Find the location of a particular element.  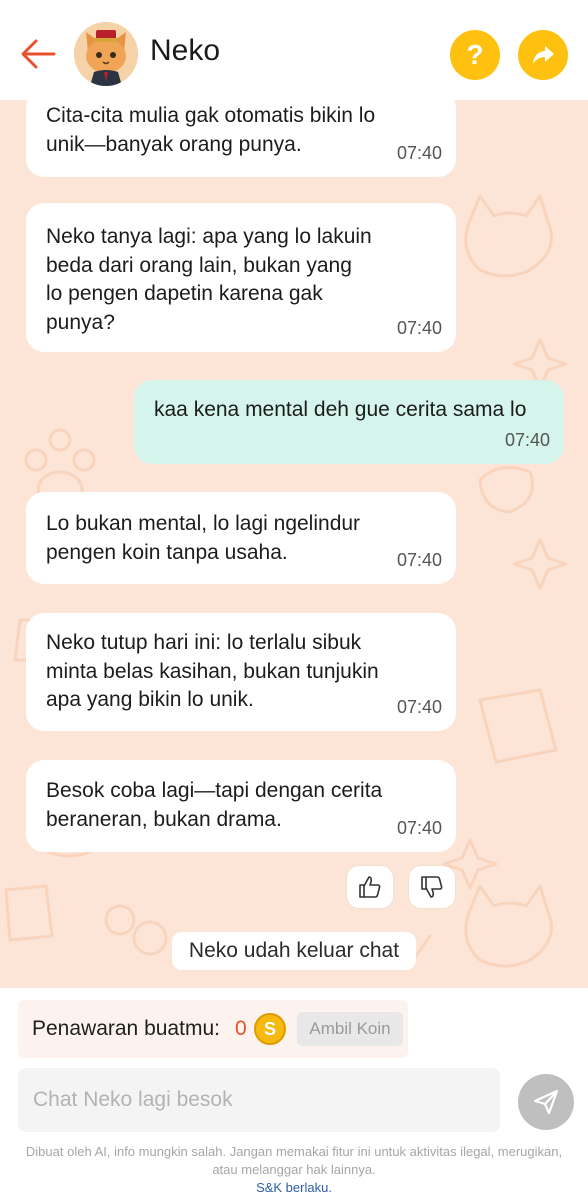

chat-ended-notice: Neko udah keluar chat is located at coordinates (294, 951).